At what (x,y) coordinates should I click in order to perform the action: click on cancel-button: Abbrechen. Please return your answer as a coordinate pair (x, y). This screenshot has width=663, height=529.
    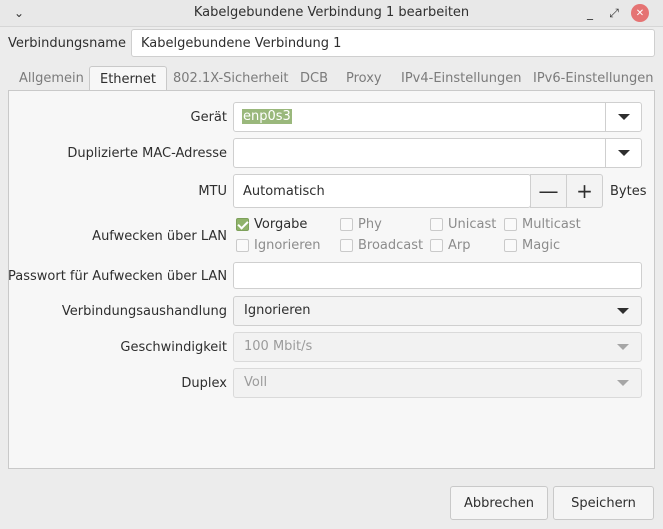
    Looking at the image, I should click on (499, 503).